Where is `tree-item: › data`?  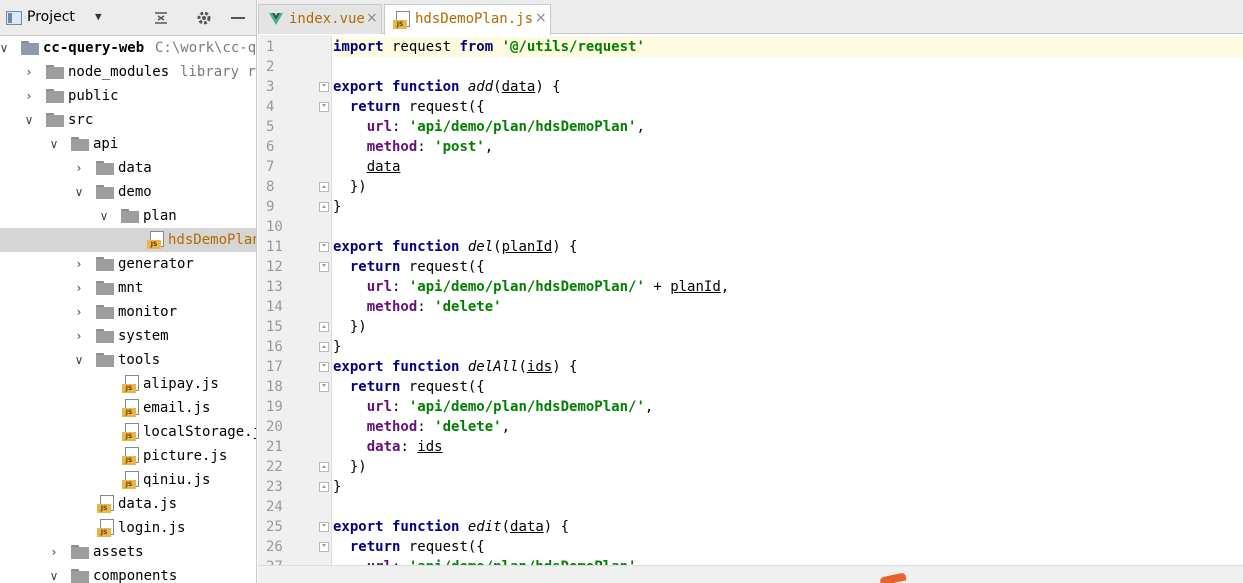
tree-item: › data is located at coordinates (128, 168).